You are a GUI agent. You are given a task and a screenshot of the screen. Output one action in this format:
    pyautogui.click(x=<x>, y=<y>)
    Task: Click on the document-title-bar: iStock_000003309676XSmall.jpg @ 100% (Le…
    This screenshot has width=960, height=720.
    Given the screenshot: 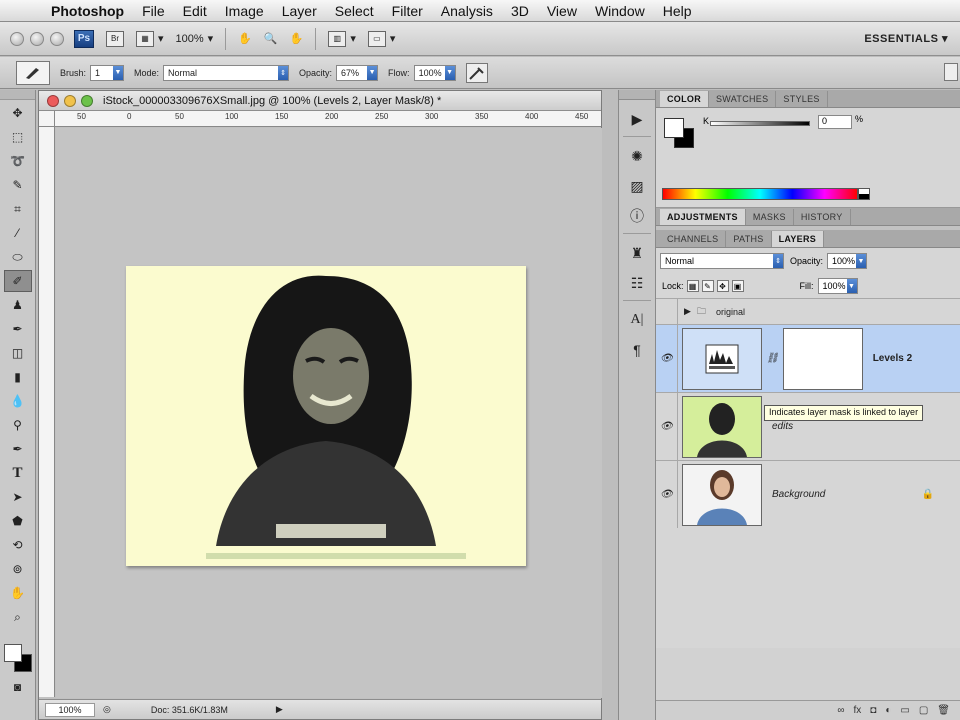 What is the action you would take?
    pyautogui.click(x=320, y=101)
    